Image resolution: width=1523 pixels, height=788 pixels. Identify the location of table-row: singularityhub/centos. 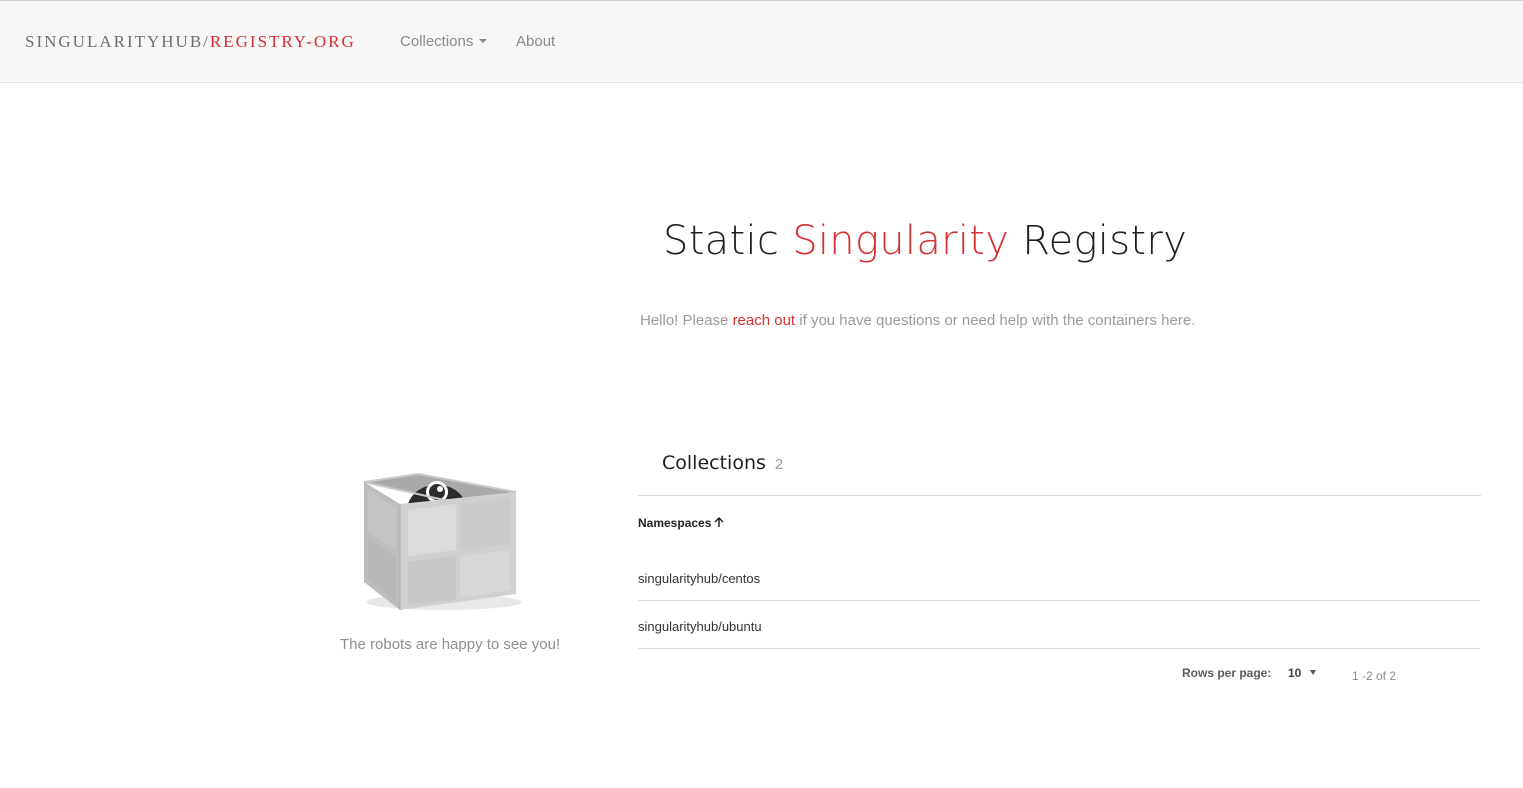
(1059, 576).